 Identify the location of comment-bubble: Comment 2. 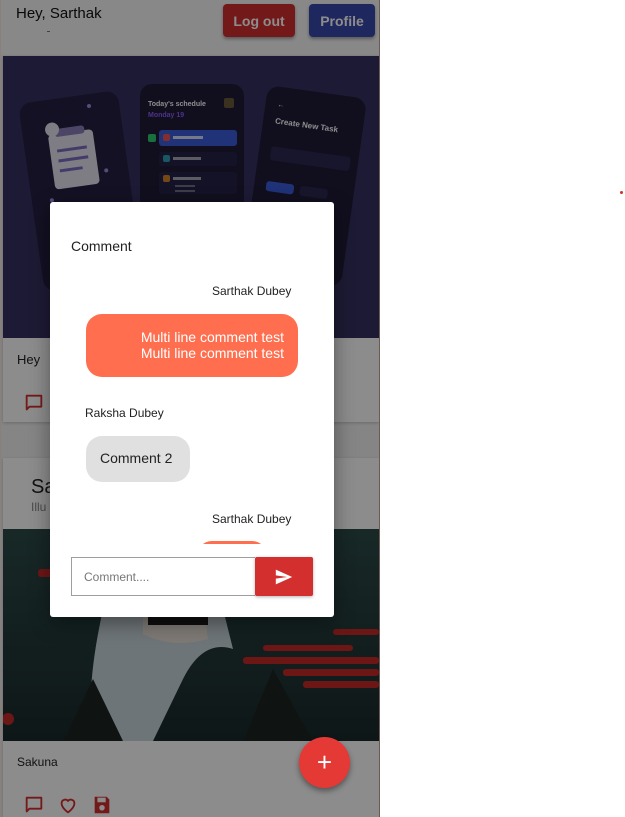
(138, 459).